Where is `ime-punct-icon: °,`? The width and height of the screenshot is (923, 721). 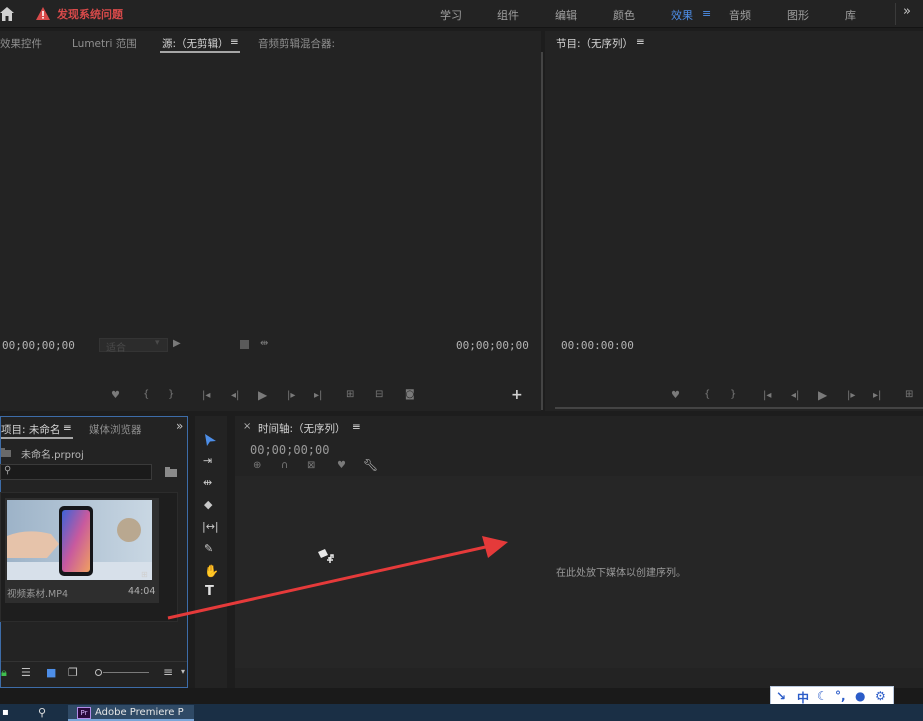
ime-punct-icon: °, is located at coordinates (840, 696).